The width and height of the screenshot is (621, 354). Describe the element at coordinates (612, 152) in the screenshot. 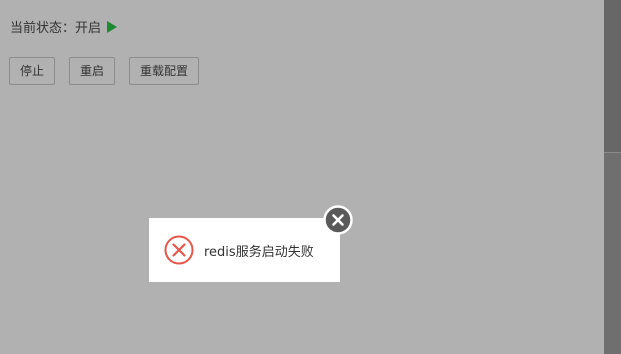

I see `right-panel-divider` at that location.